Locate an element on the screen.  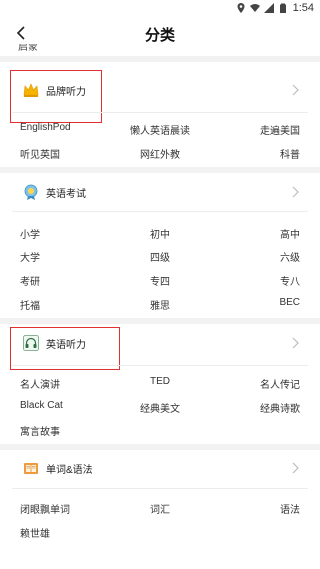
category-item: 语法 is located at coordinates (290, 508).